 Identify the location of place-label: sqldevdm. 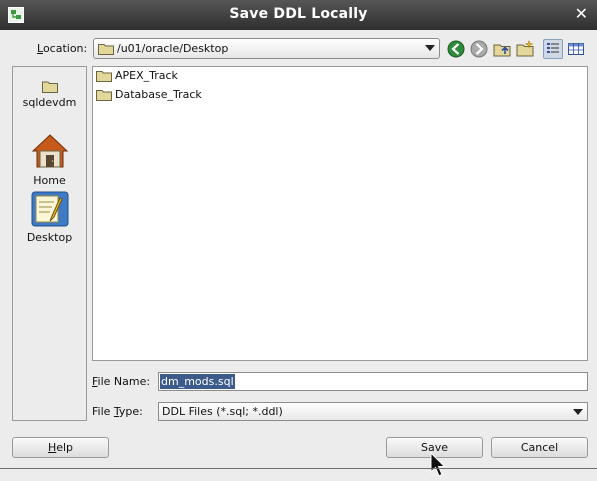
(49, 102).